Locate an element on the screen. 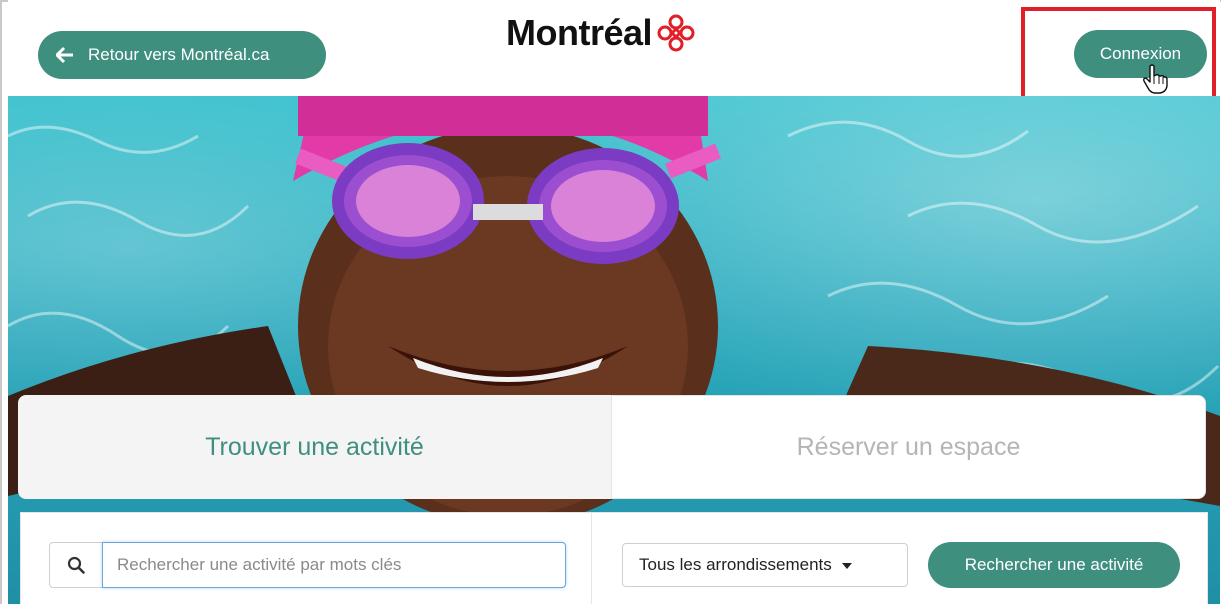 Image resolution: width=1221 pixels, height=604 pixels. district-select: Tous les arrondissements is located at coordinates (765, 565).